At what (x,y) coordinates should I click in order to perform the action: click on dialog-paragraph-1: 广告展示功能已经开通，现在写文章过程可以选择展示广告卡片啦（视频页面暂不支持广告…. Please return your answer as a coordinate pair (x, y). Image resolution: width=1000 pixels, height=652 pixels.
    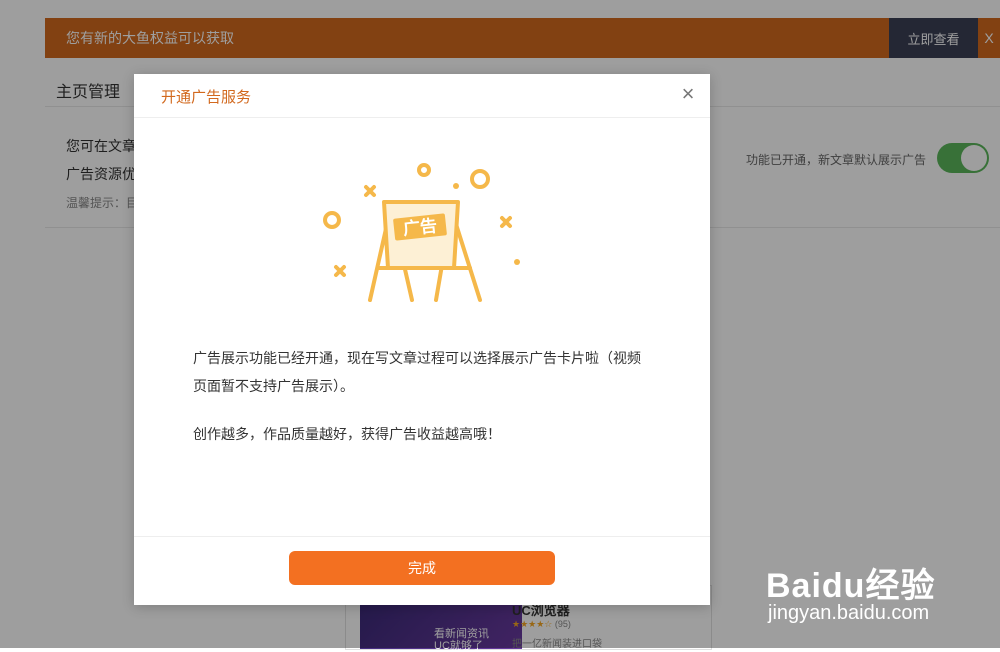
    Looking at the image, I should click on (417, 372).